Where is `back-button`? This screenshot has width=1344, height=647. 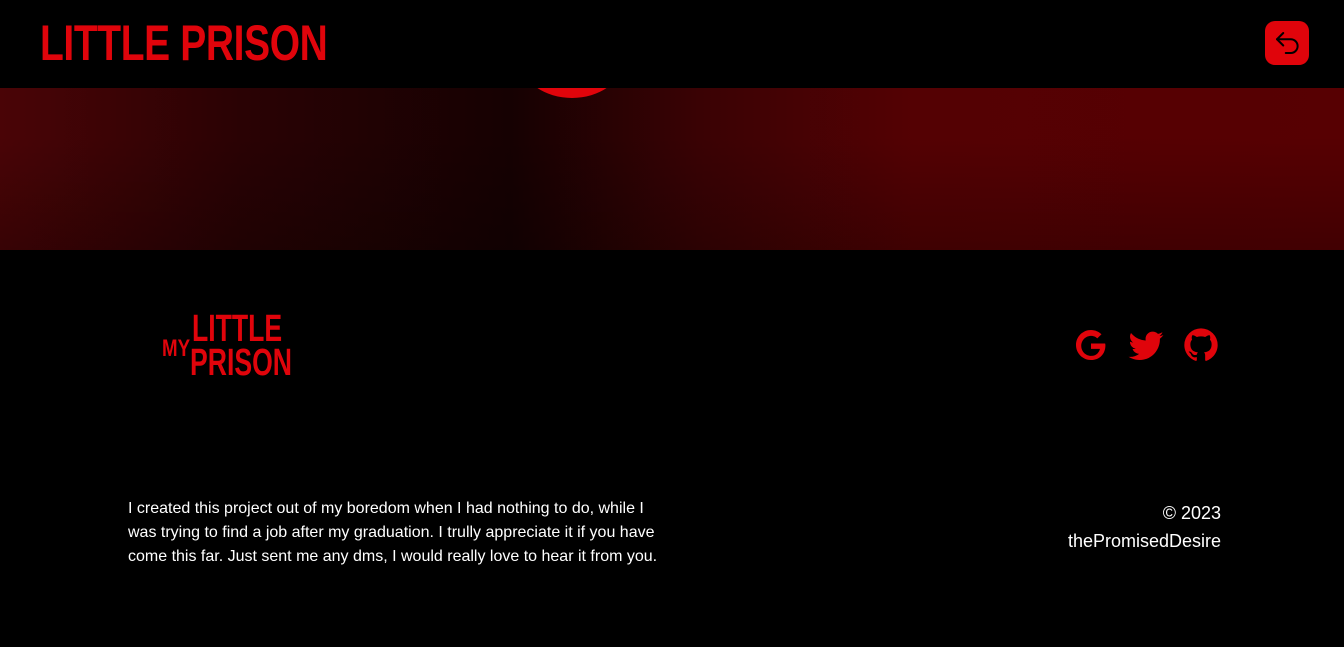 back-button is located at coordinates (1287, 43).